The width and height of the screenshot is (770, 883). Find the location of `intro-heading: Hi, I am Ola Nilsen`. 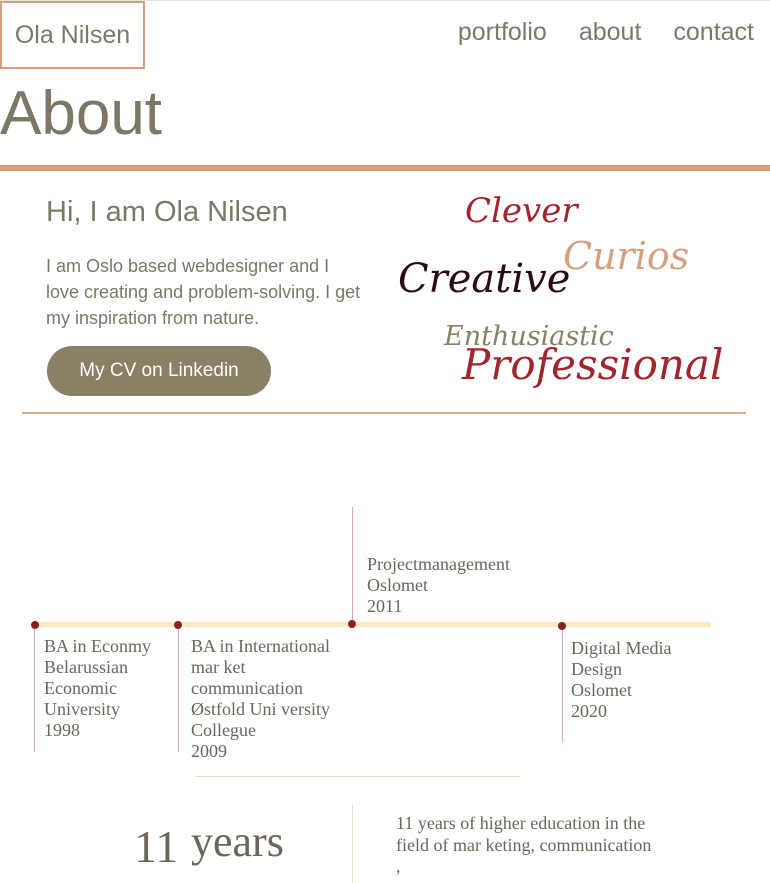

intro-heading: Hi, I am Ola Nilsen is located at coordinates (167, 212).